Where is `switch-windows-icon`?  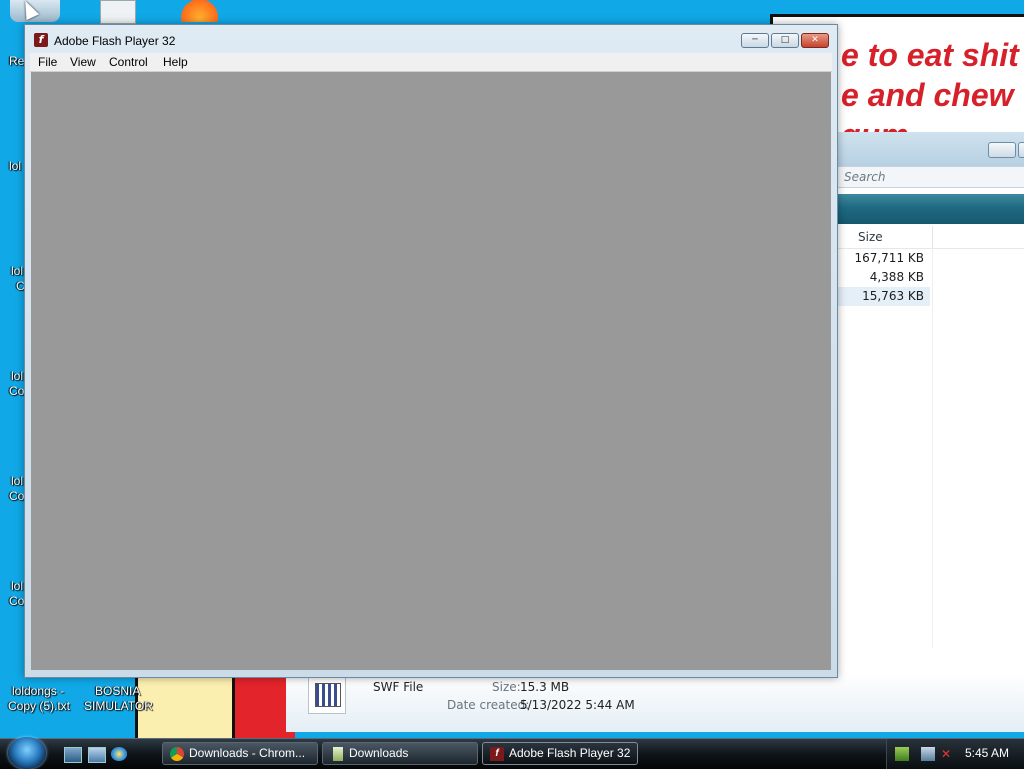 switch-windows-icon is located at coordinates (97, 755).